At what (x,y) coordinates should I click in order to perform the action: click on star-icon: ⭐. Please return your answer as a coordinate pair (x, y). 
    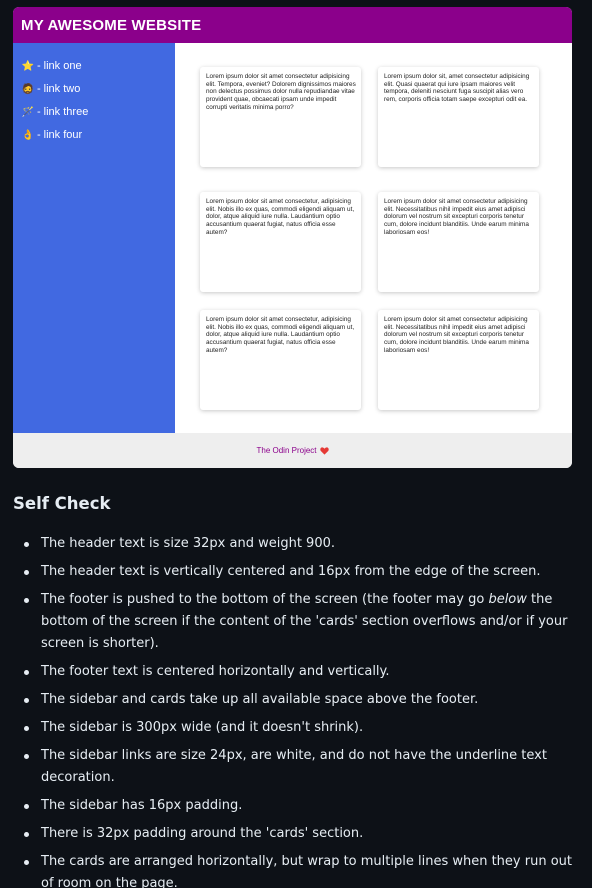
    Looking at the image, I should click on (28, 66).